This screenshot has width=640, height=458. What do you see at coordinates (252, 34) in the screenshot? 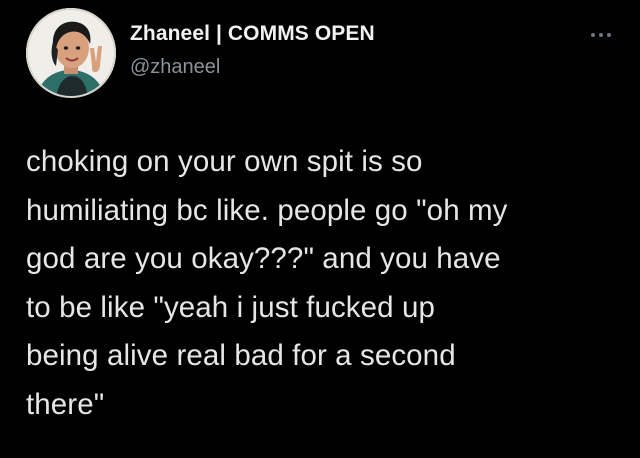
I see `author-display-name: Zhaneel | COMMS OPEN` at bounding box center [252, 34].